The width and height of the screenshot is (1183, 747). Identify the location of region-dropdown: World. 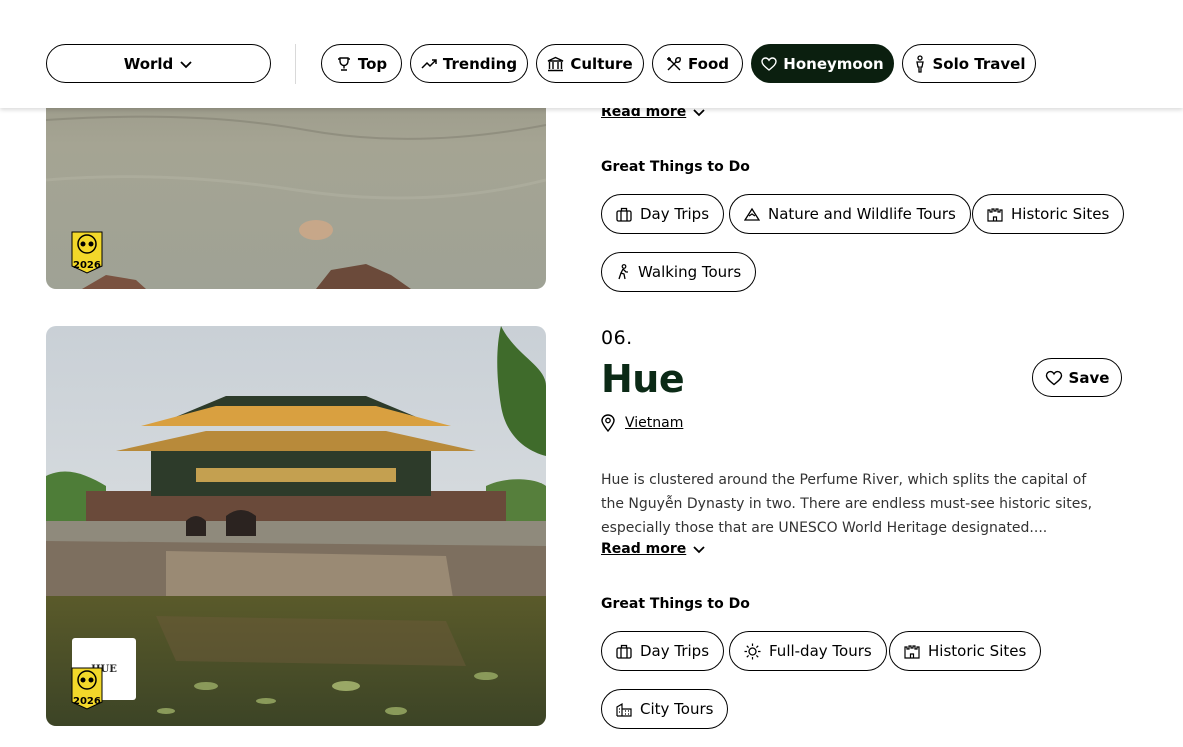
(158, 63).